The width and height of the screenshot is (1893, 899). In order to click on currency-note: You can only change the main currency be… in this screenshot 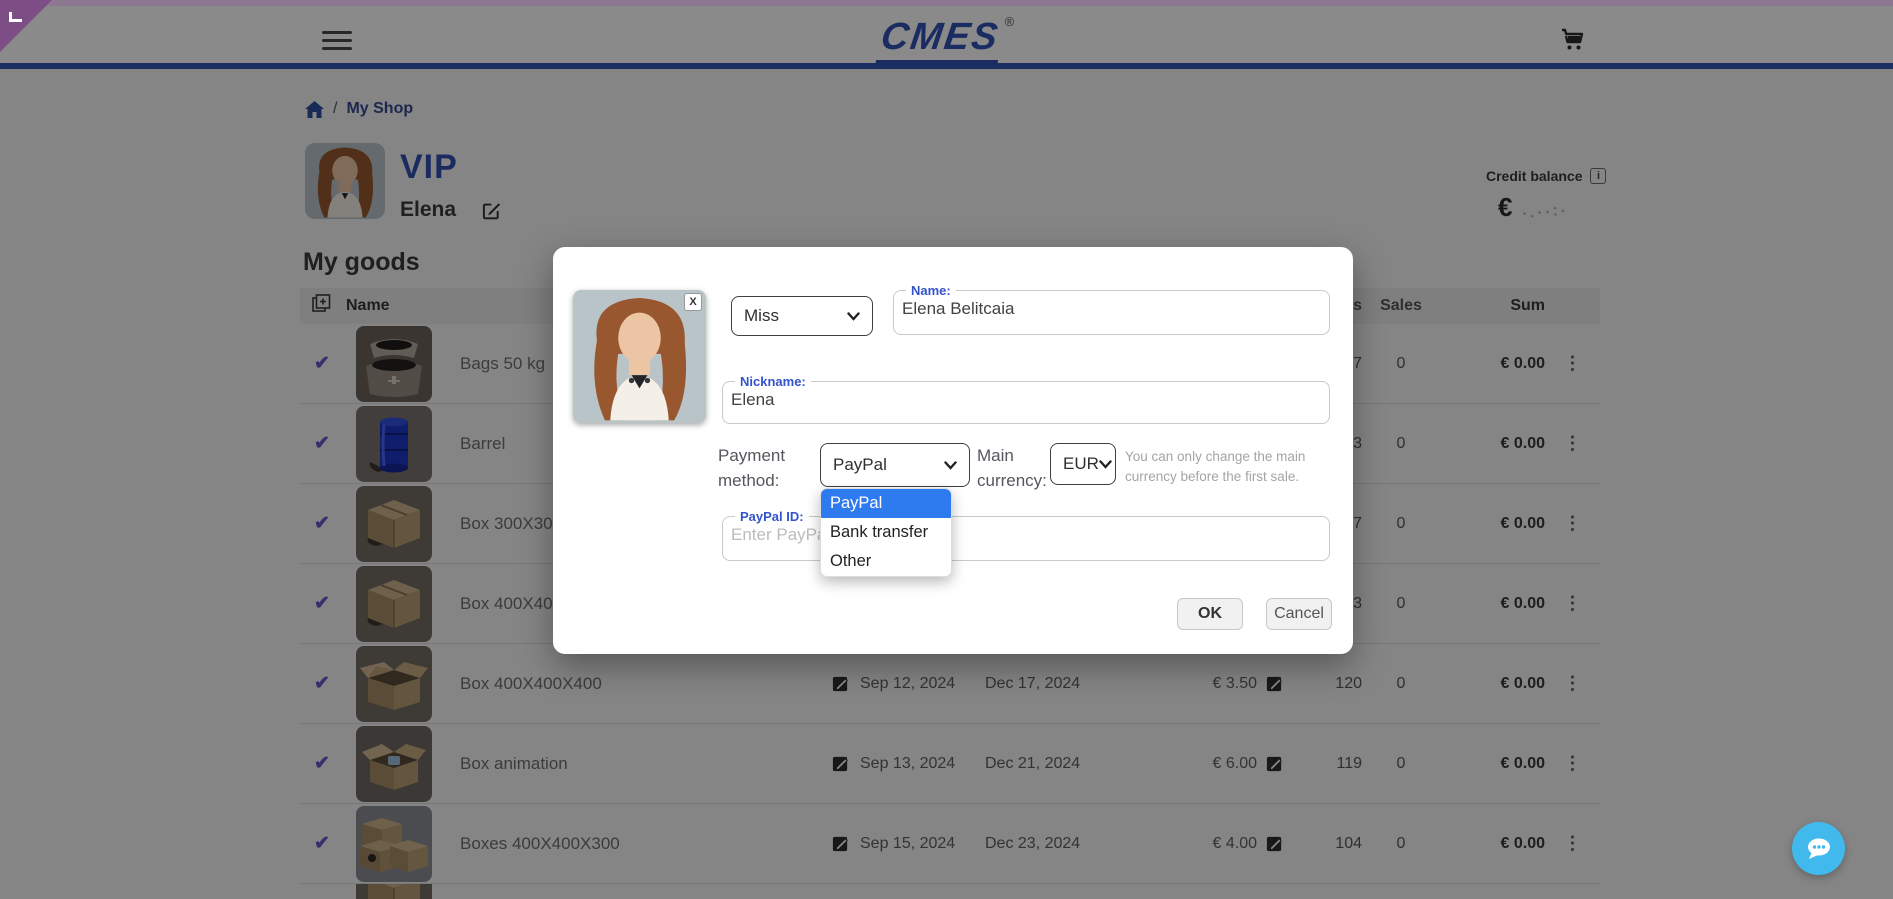, I will do `click(1215, 467)`.